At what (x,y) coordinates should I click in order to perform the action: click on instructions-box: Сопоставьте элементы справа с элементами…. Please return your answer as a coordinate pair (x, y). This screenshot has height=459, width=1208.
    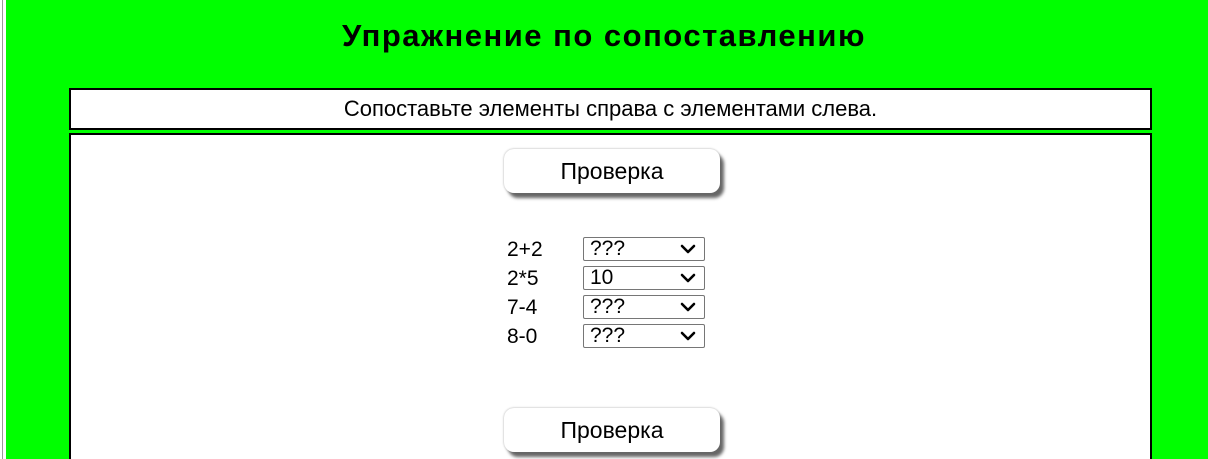
    Looking at the image, I should click on (610, 109).